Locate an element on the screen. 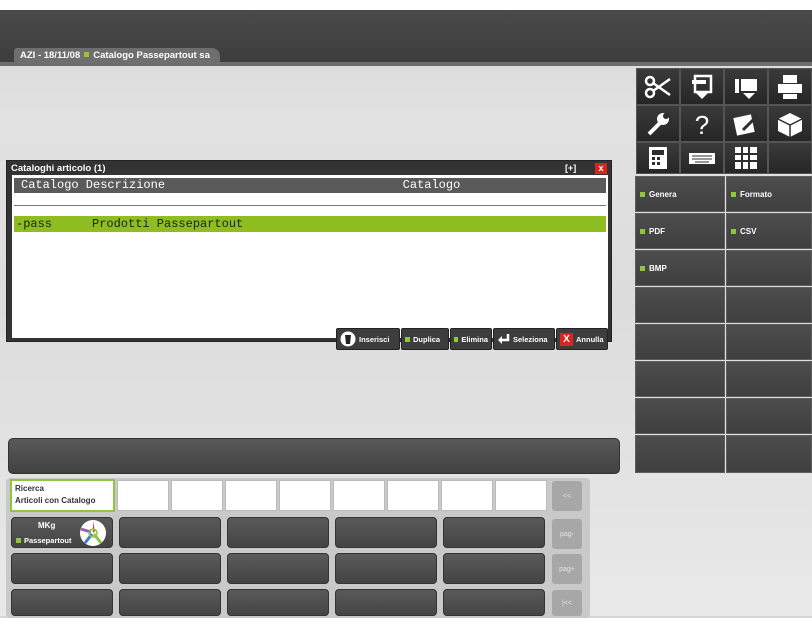 This screenshot has height=618, width=812. tab-separator-icon is located at coordinates (87, 55).